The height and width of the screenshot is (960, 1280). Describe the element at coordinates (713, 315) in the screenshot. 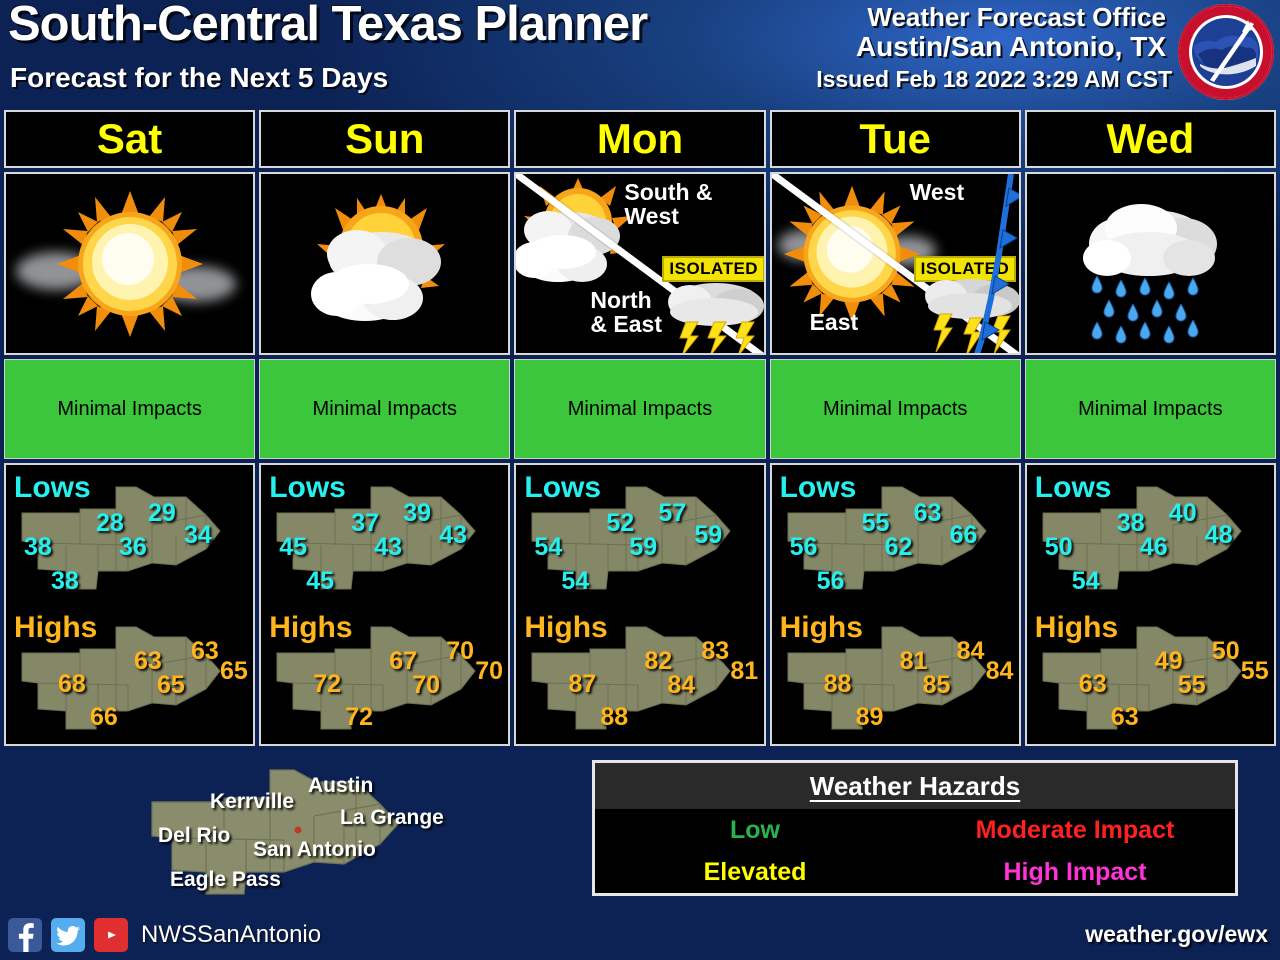

I see `thunderstorm-icon` at that location.